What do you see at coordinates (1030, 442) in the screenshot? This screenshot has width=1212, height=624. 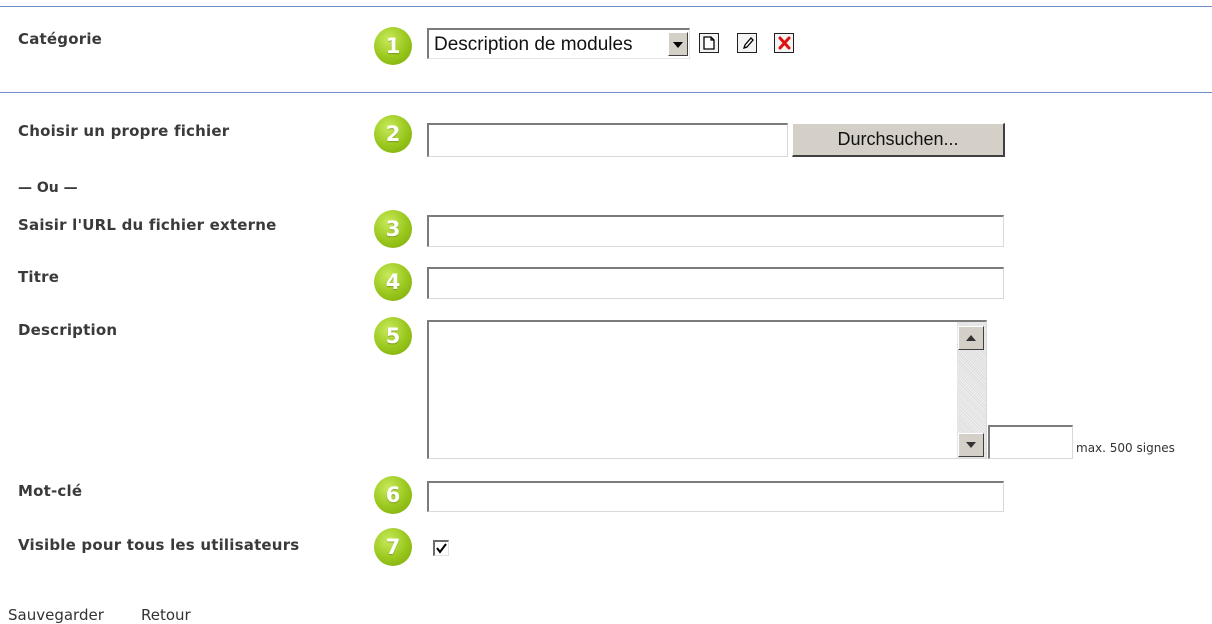 I see `character-counter-field` at bounding box center [1030, 442].